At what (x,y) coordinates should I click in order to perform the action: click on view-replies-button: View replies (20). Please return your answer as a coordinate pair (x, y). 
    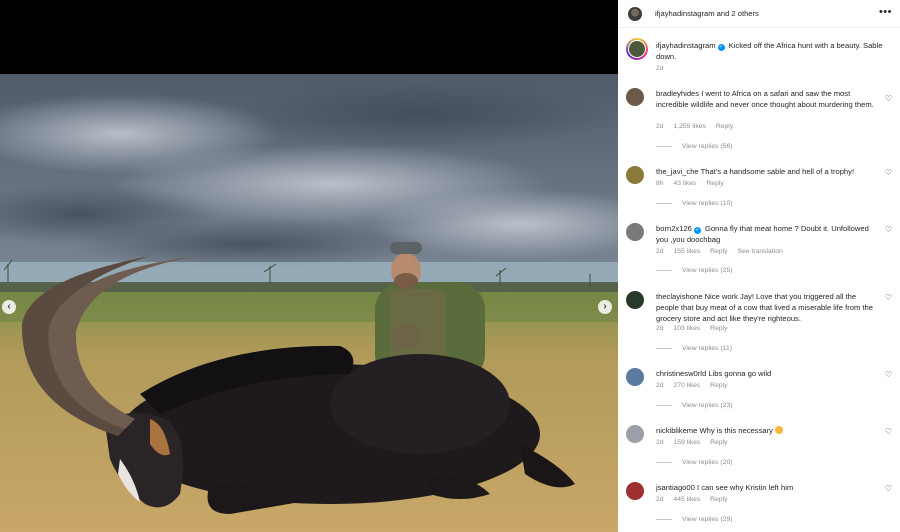
    Looking at the image, I should click on (694, 462).